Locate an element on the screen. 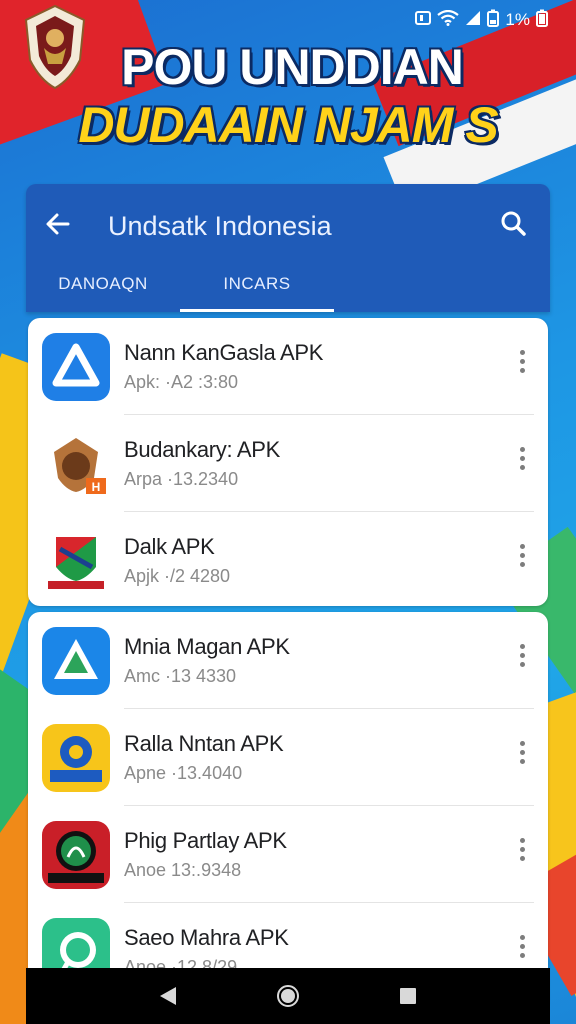  app-name: Dalk APK is located at coordinates (169, 546).